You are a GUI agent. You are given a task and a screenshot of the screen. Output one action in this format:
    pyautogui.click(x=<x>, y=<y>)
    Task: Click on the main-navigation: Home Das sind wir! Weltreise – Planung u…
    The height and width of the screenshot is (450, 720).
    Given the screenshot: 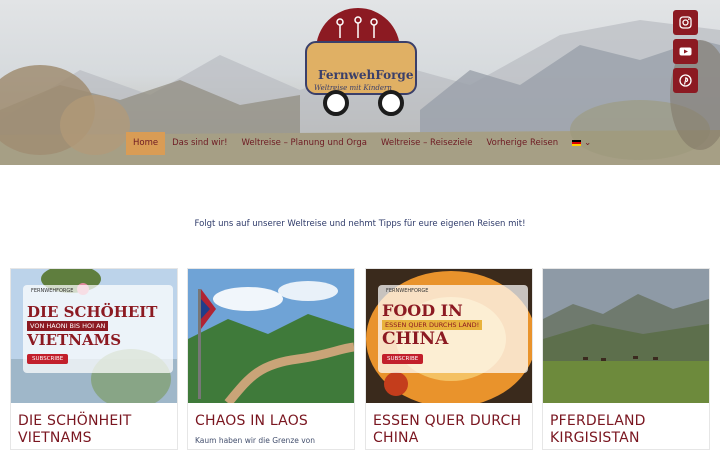 What is the action you would take?
    pyautogui.click(x=362, y=143)
    